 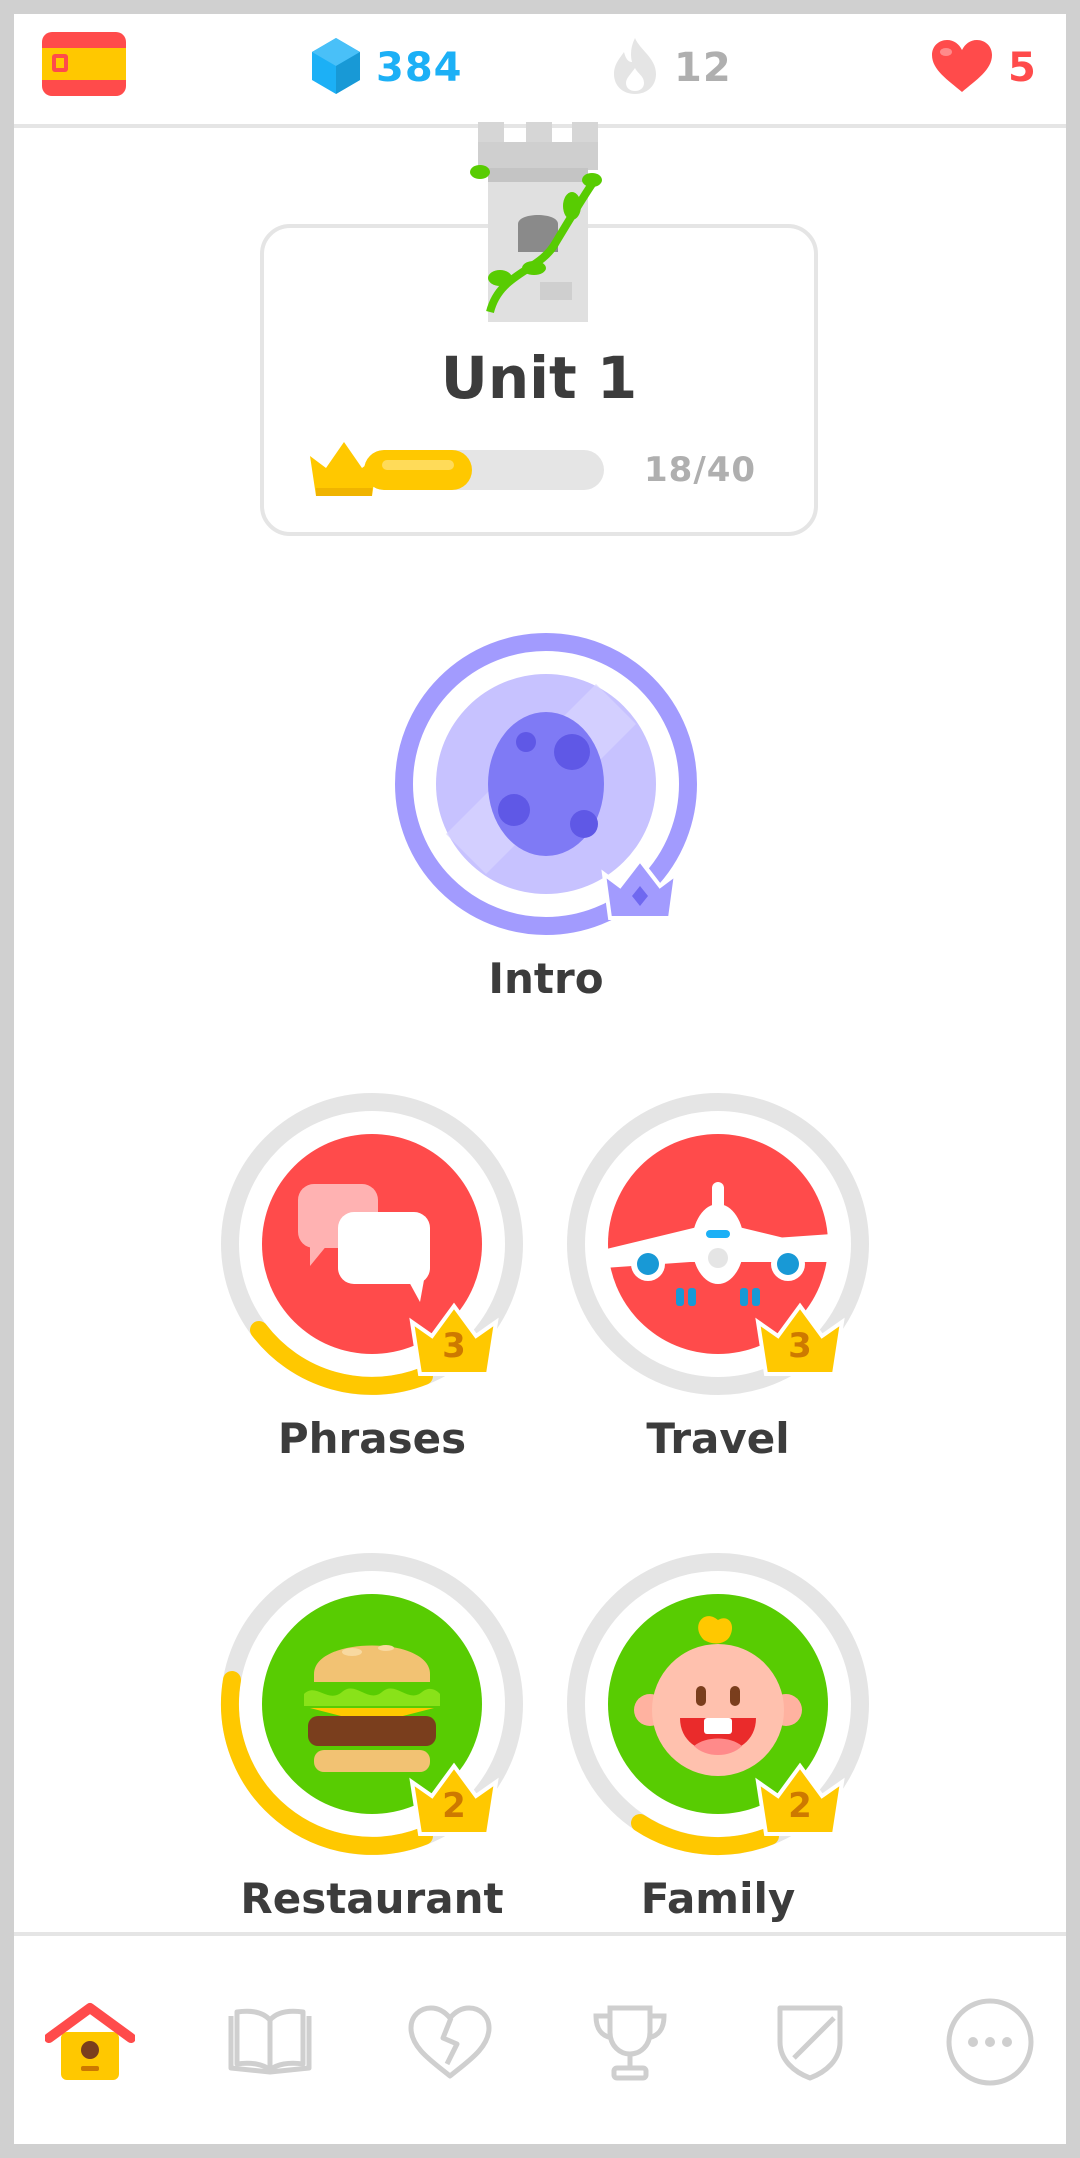 I want to click on shield-icon, so click(x=810, y=2043).